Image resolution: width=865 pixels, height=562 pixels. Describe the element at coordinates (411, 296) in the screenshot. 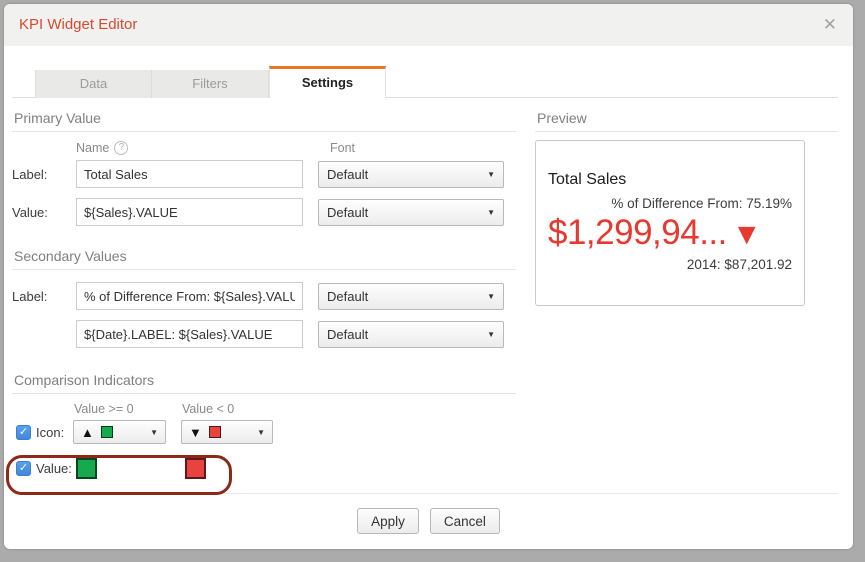

I see `secondary-font-select-1: Default ▼` at that location.